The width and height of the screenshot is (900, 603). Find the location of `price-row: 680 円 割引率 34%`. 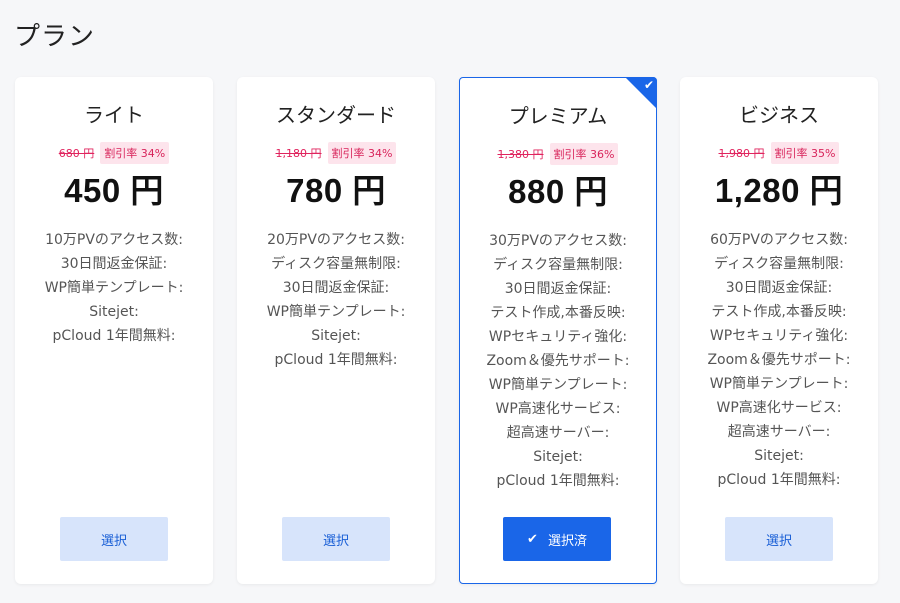

price-row: 680 円 割引率 34% is located at coordinates (114, 153).